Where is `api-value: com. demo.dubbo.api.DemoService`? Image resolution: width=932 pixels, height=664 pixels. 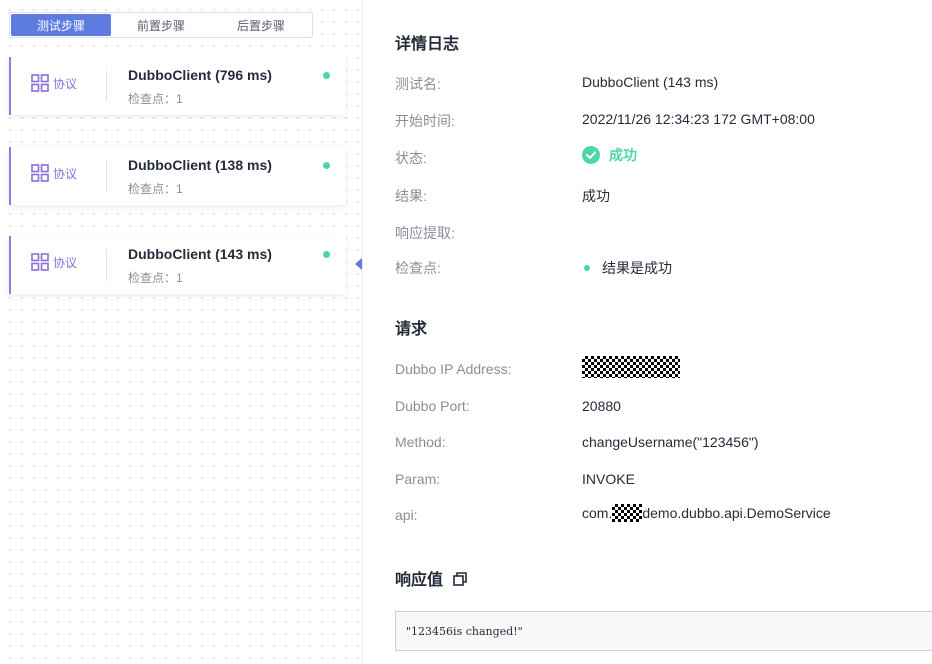
api-value: com. demo.dubbo.api.DemoService is located at coordinates (706, 513).